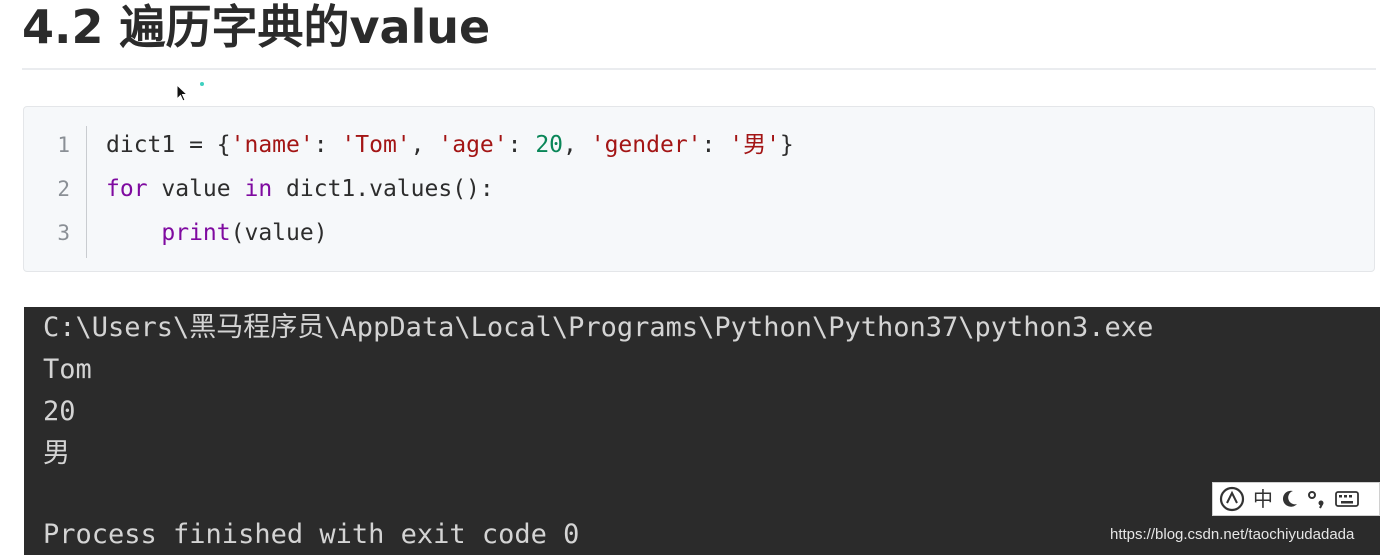 This screenshot has height=555, width=1380. I want to click on code-number: 20, so click(549, 145).